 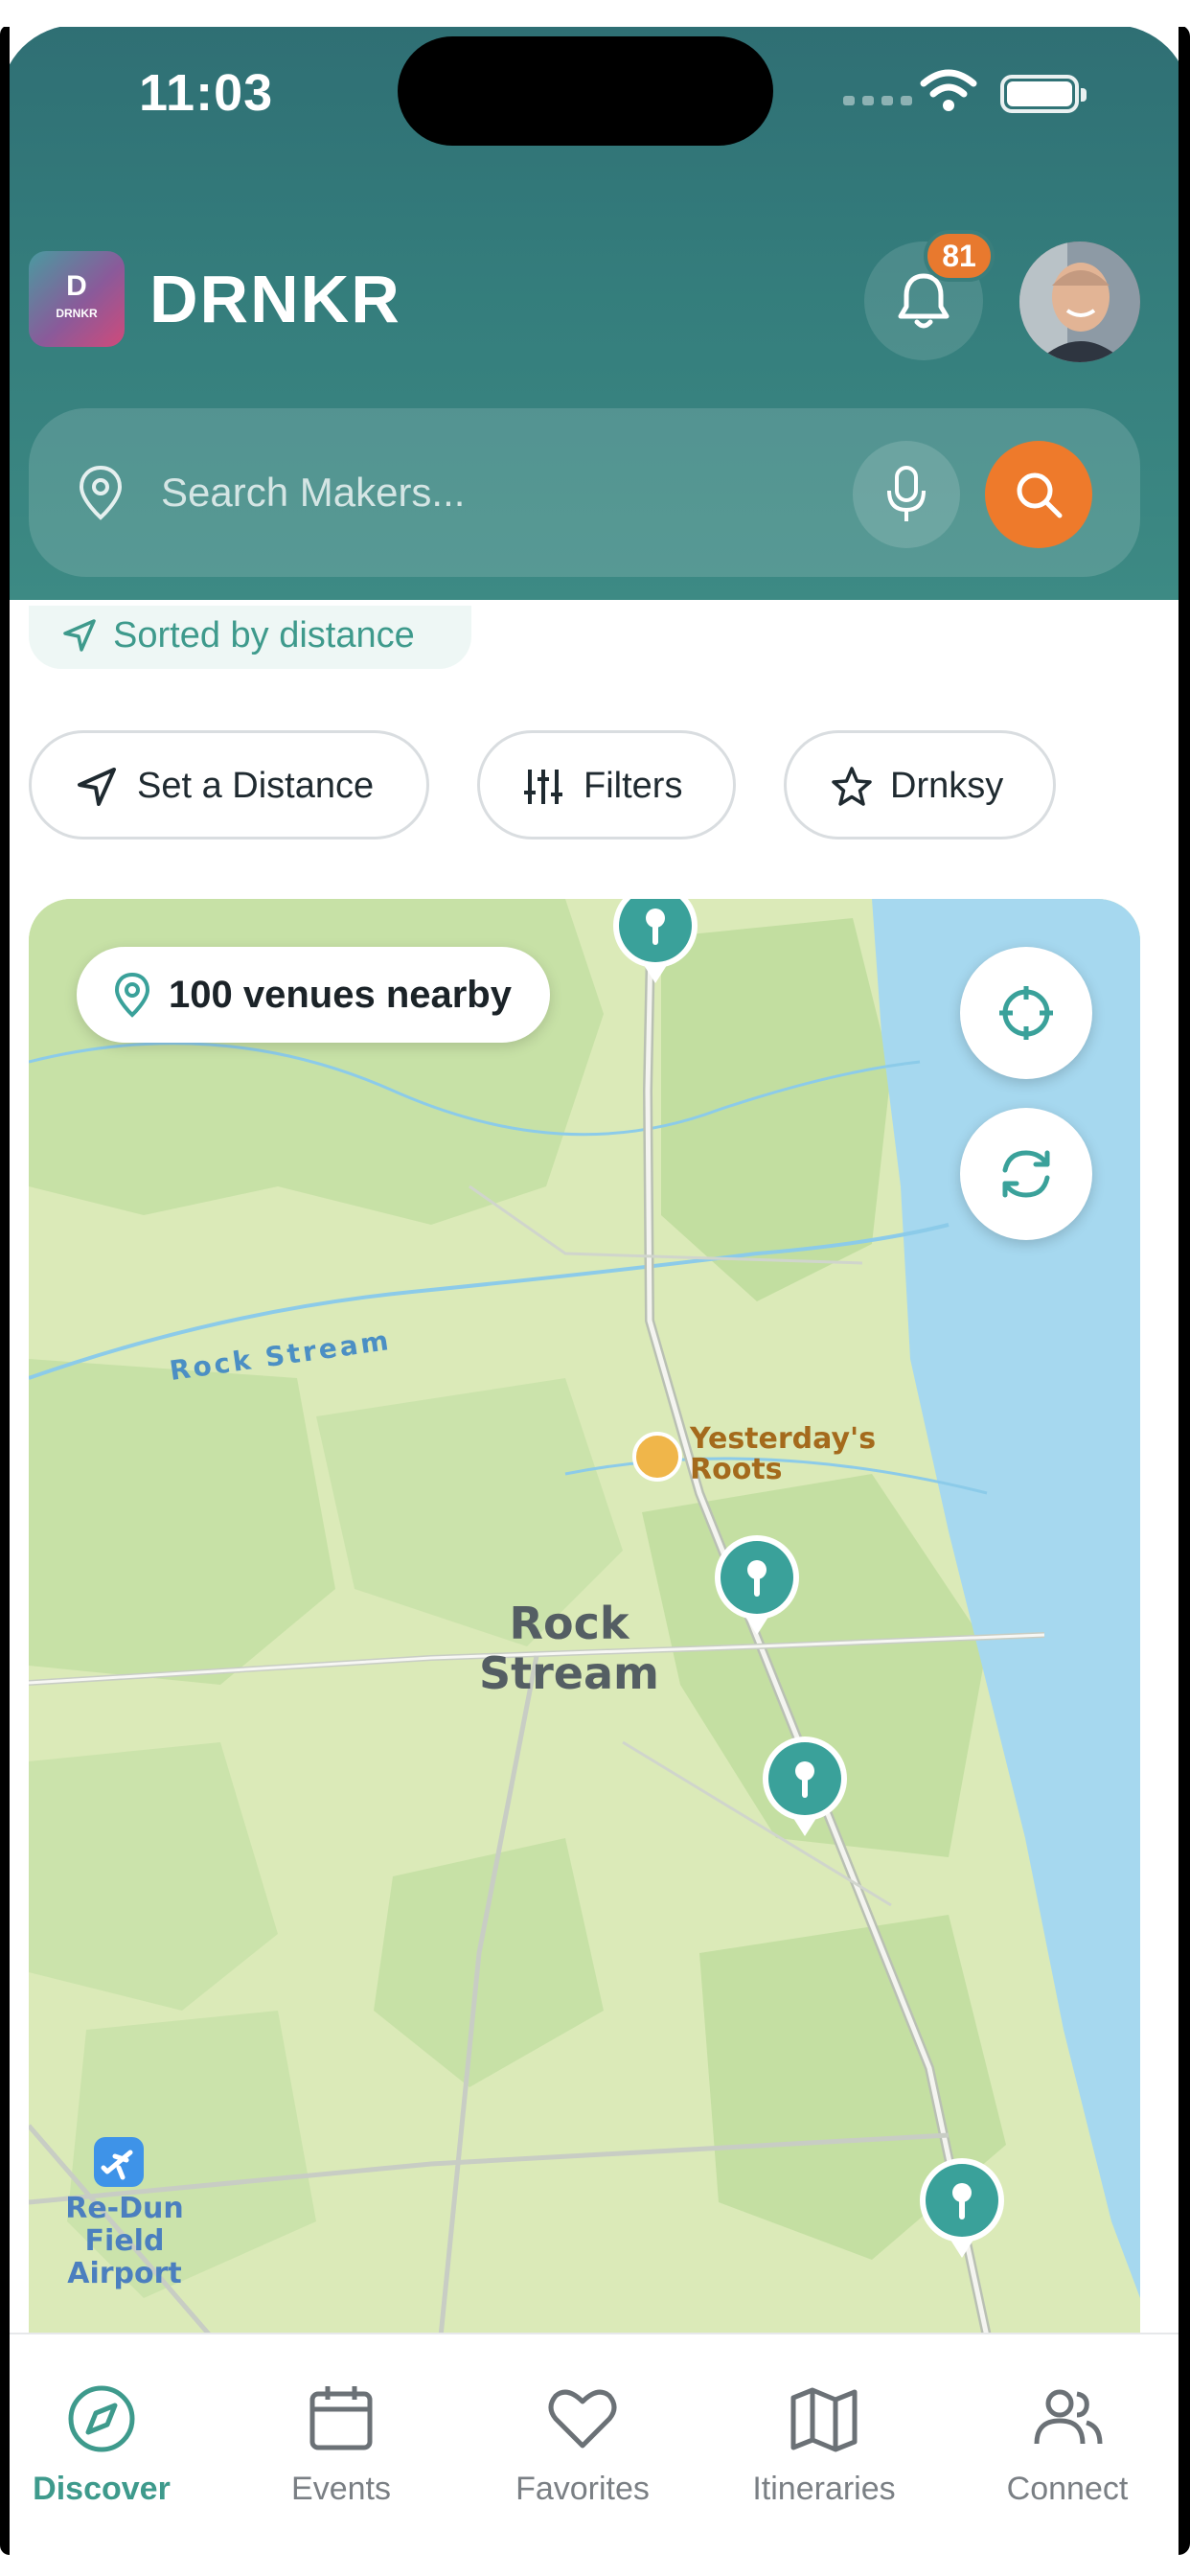 What do you see at coordinates (264, 635) in the screenshot?
I see `sort-label: Sorted by distance` at bounding box center [264, 635].